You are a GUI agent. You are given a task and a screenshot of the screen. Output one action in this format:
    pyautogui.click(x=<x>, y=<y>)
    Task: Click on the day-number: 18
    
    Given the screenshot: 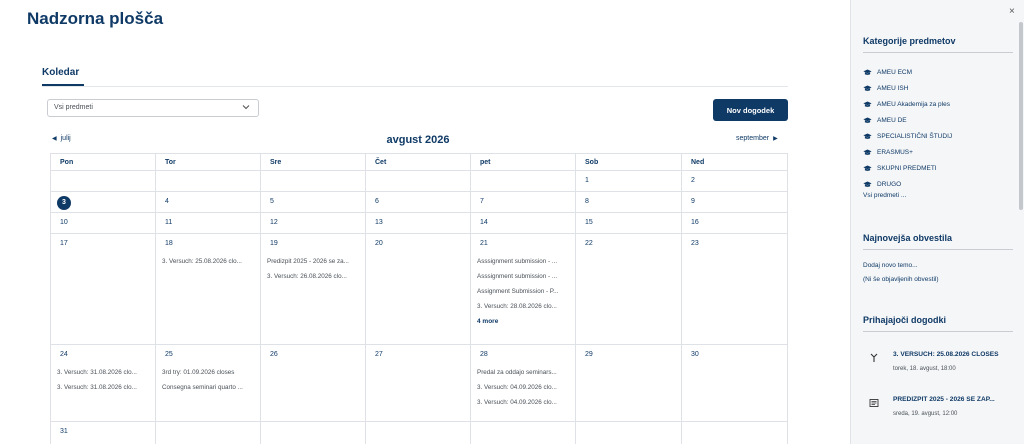 What is the action you would take?
    pyautogui.click(x=211, y=244)
    